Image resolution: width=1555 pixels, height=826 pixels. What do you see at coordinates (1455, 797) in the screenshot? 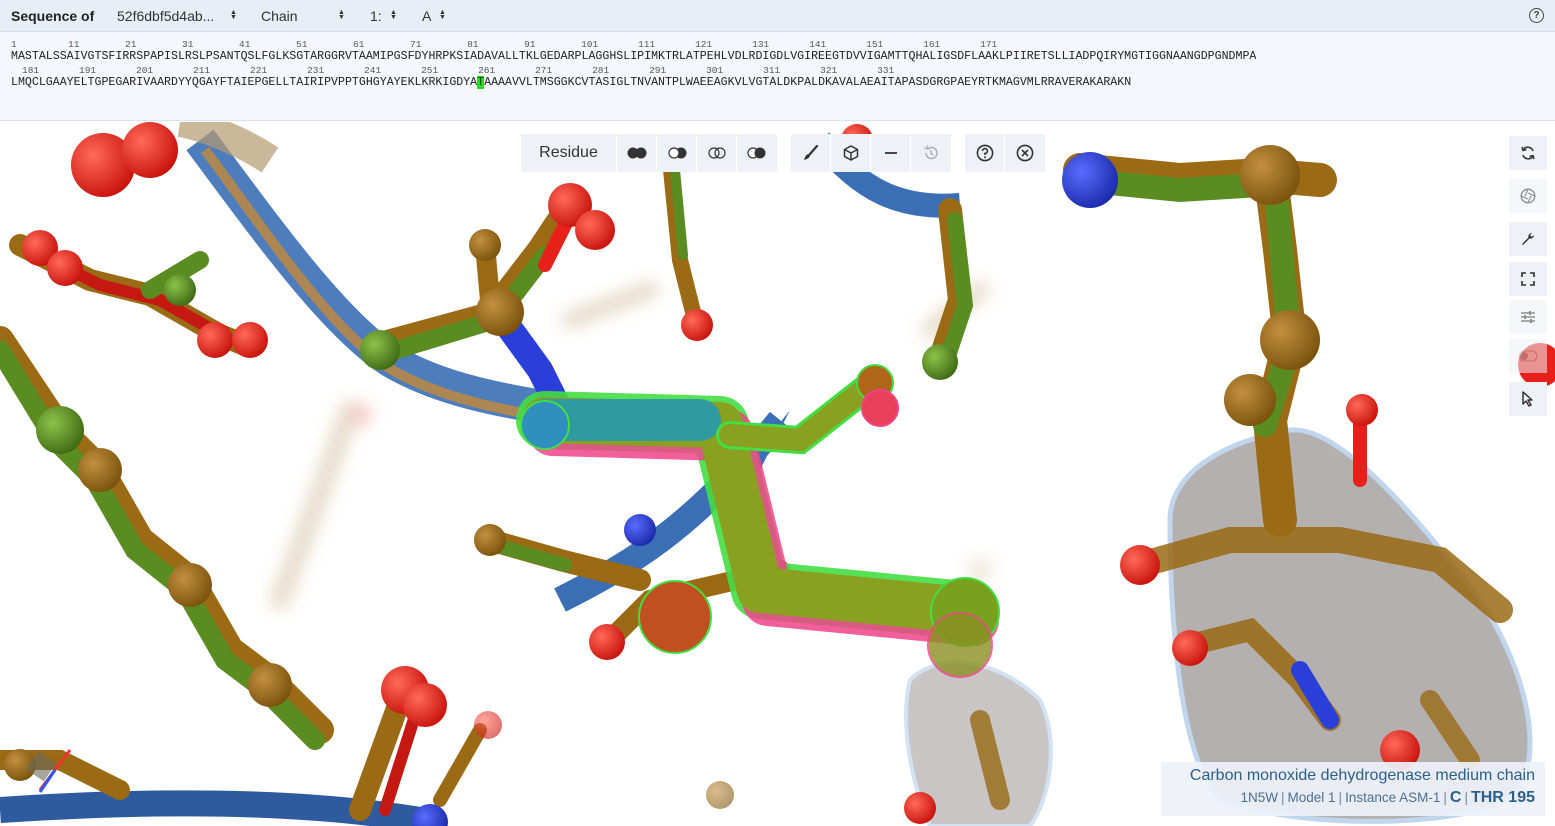
I see `chain-label: C` at bounding box center [1455, 797].